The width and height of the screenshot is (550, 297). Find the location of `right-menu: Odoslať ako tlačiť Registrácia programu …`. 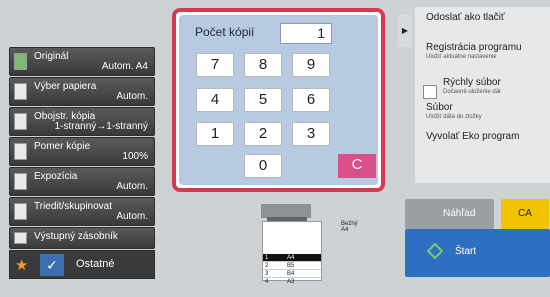

right-menu: Odoslať ako tlačiť Registrácia programu … is located at coordinates (482, 95).